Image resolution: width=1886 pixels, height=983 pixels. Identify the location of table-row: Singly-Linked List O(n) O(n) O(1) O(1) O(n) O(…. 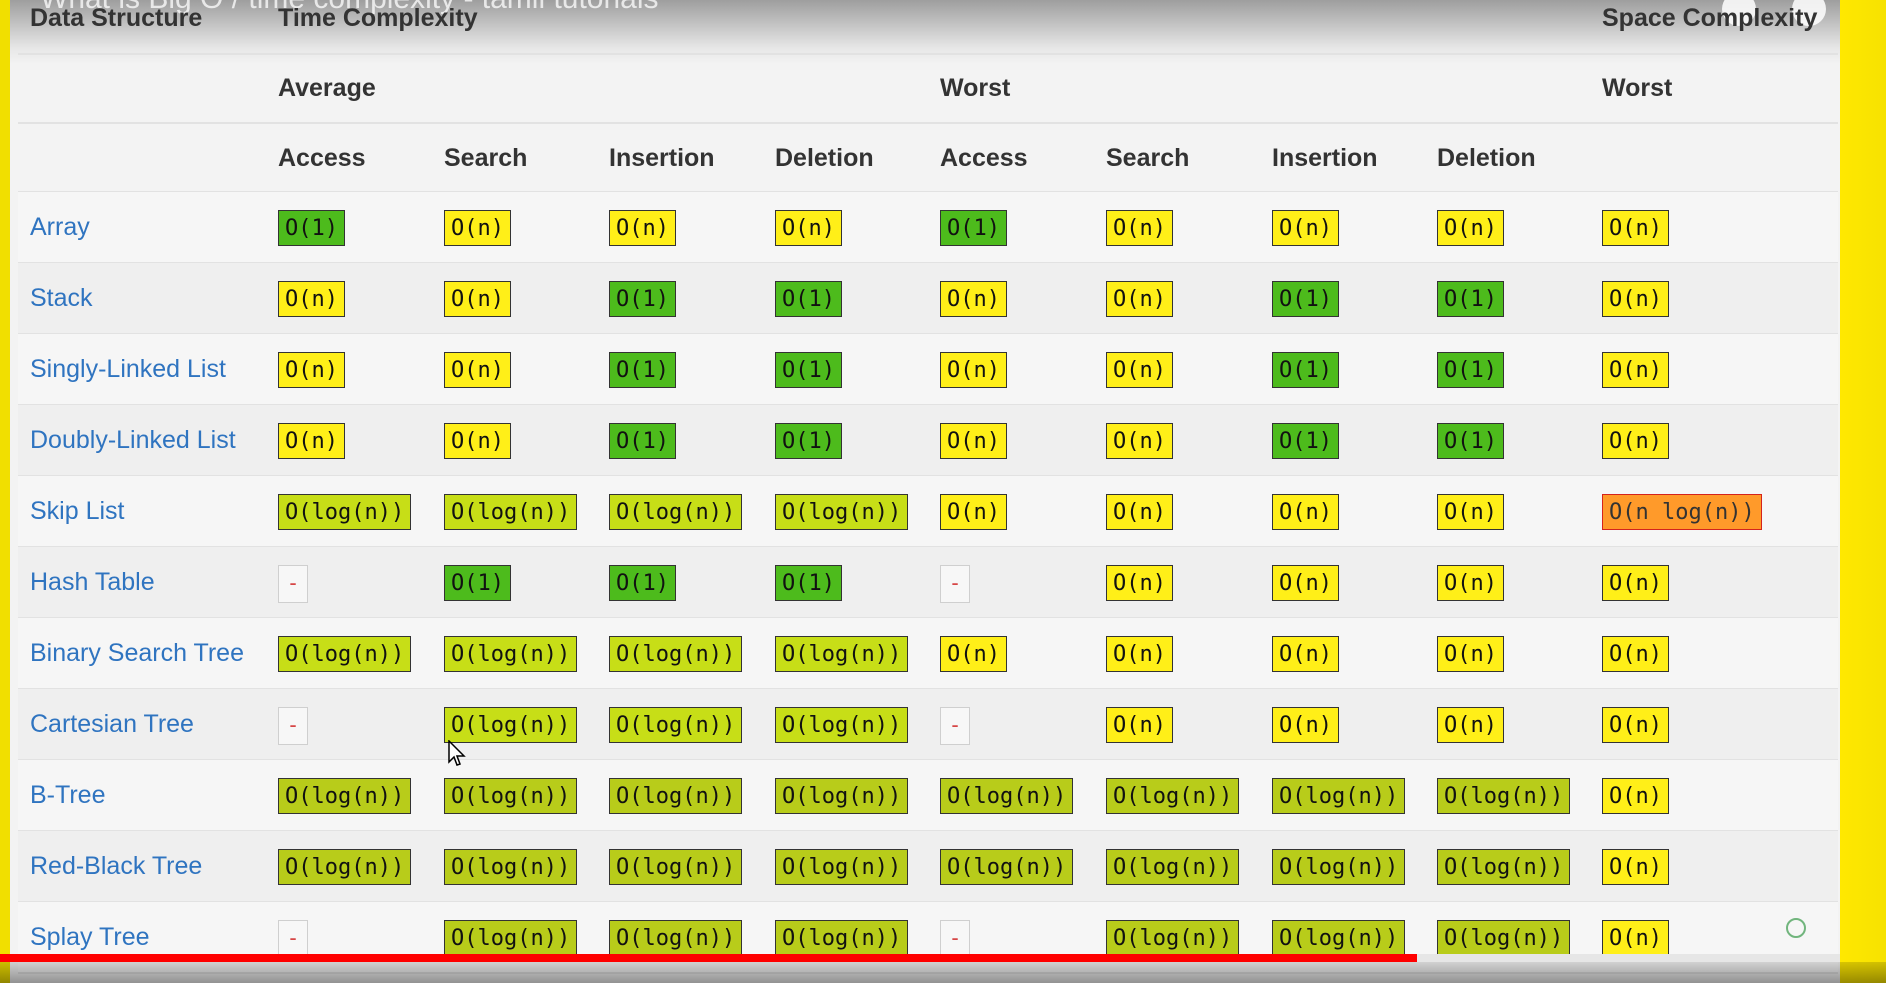
(928, 370).